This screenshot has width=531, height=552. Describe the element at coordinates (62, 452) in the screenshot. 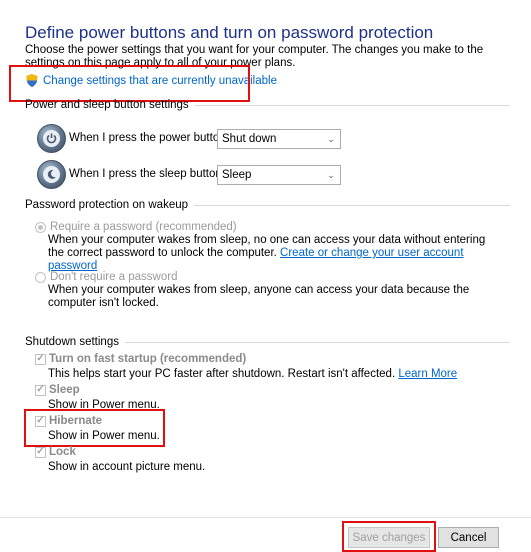

I see `lock-title: Lock` at that location.